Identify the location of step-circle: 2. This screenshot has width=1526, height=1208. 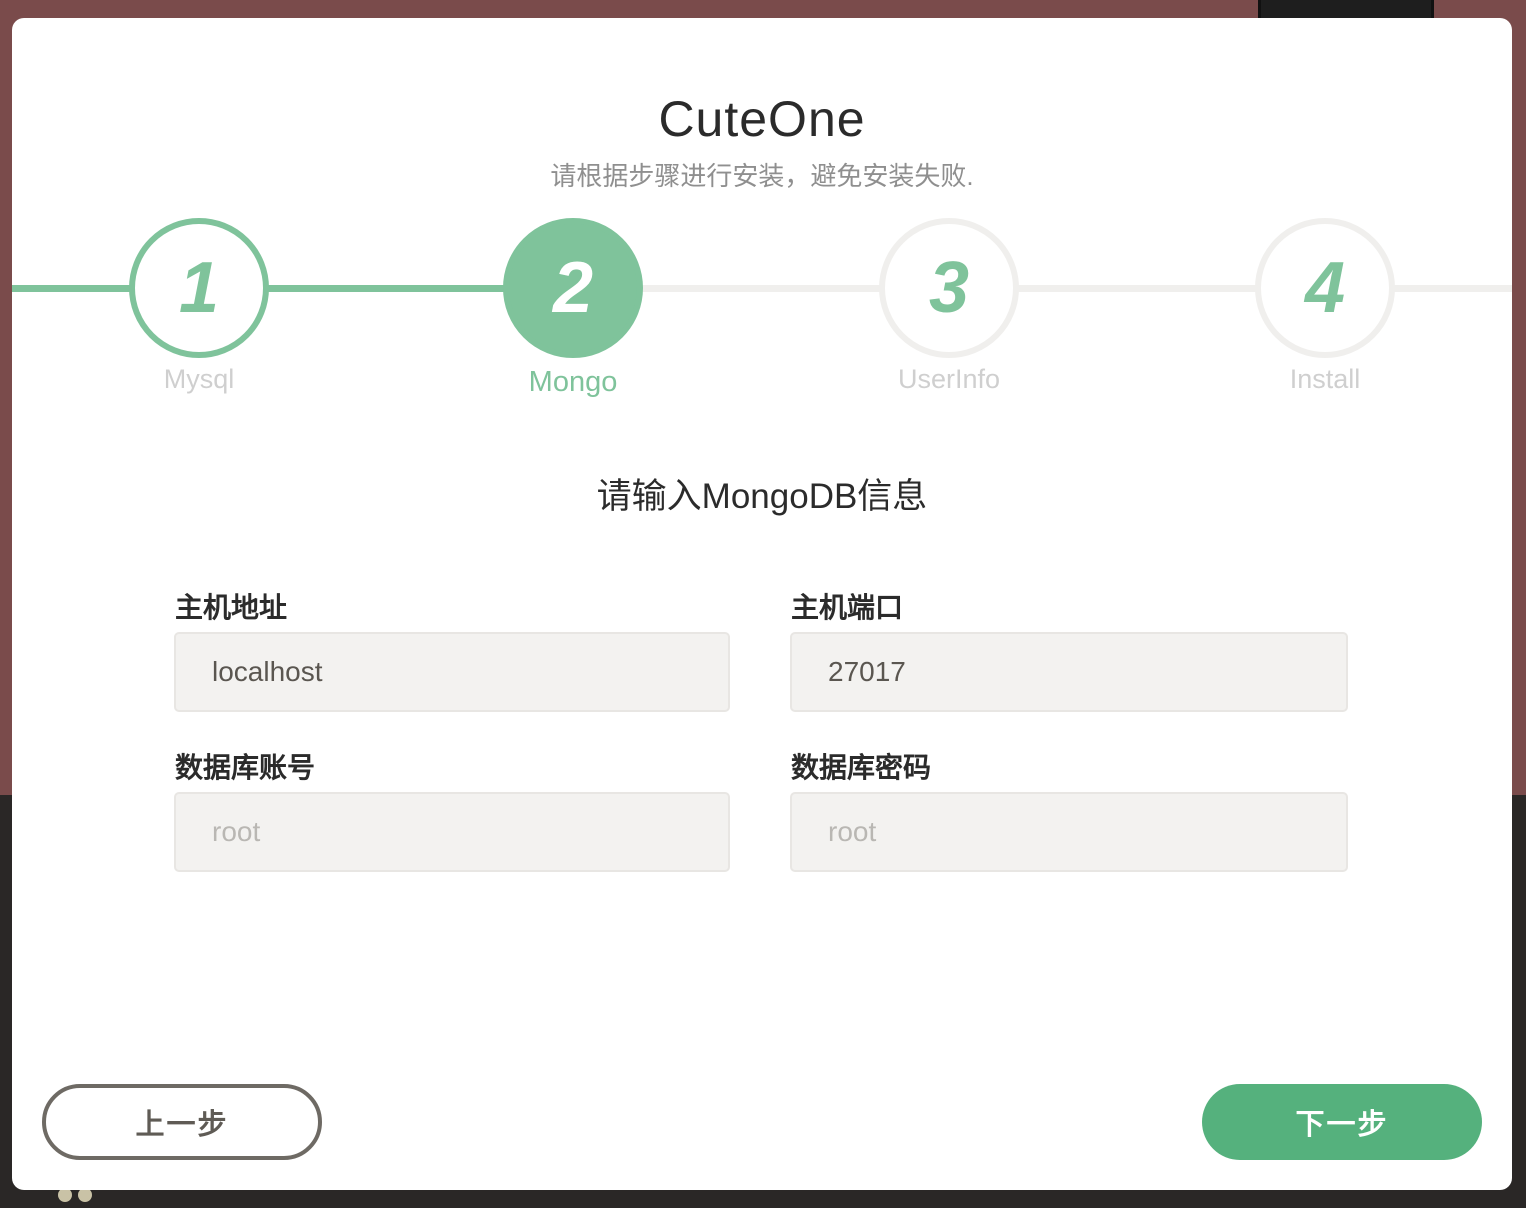
(573, 288).